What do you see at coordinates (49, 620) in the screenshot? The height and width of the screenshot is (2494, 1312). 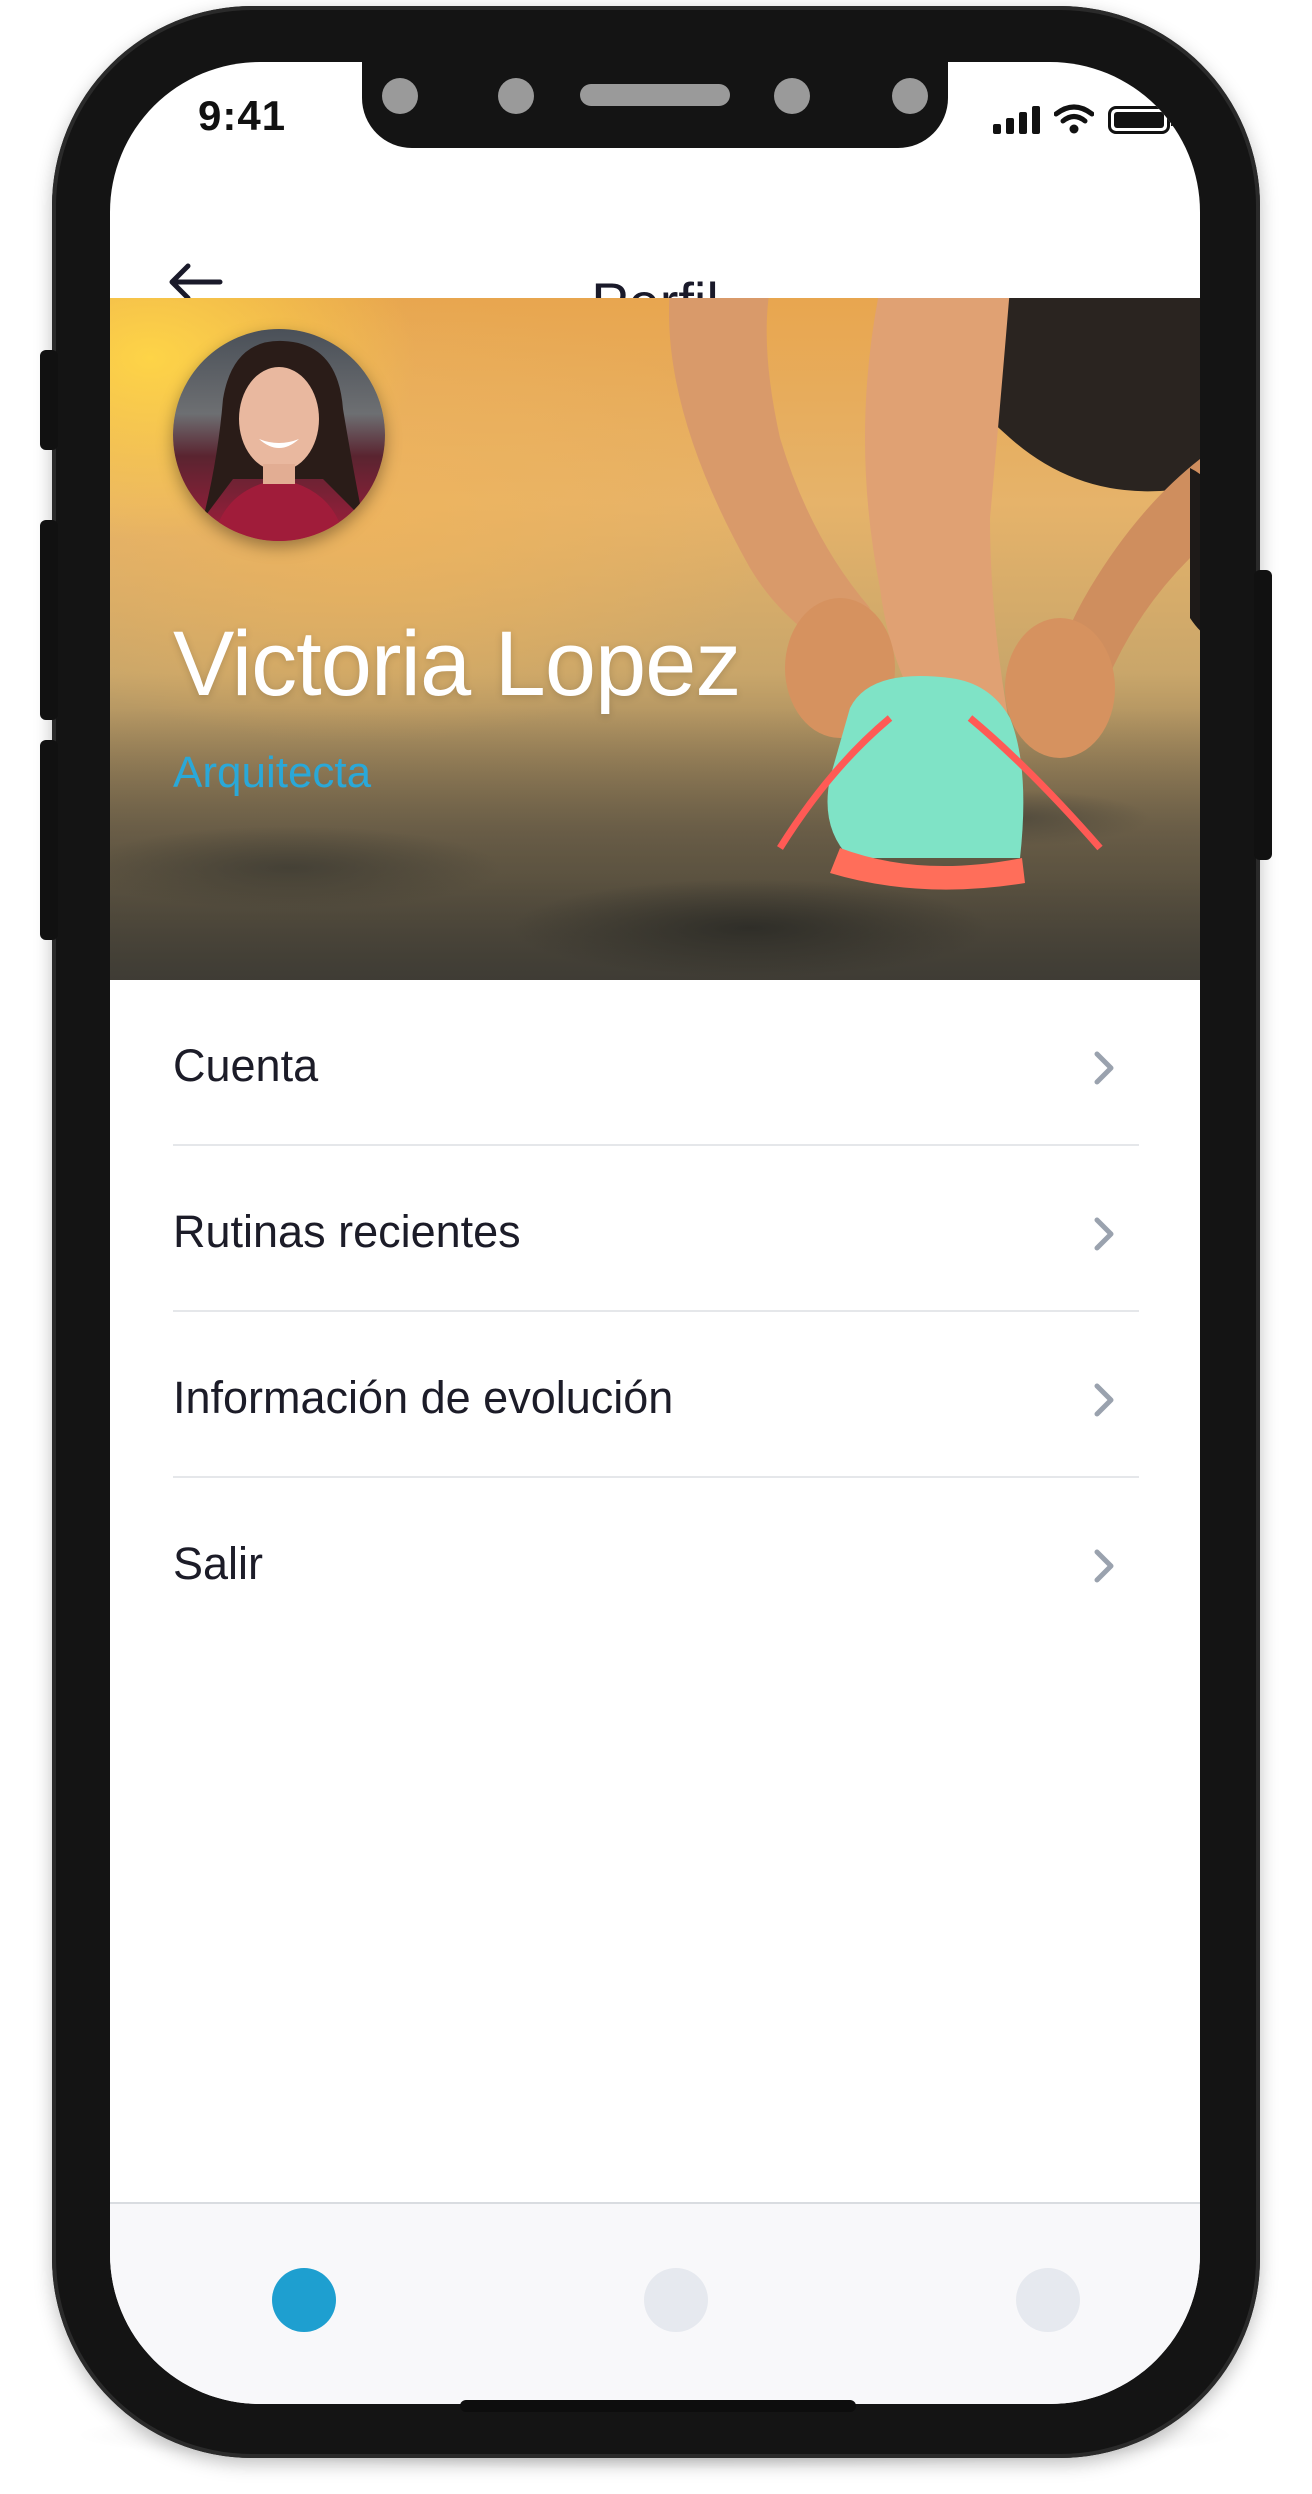 I see `volume-up-button` at bounding box center [49, 620].